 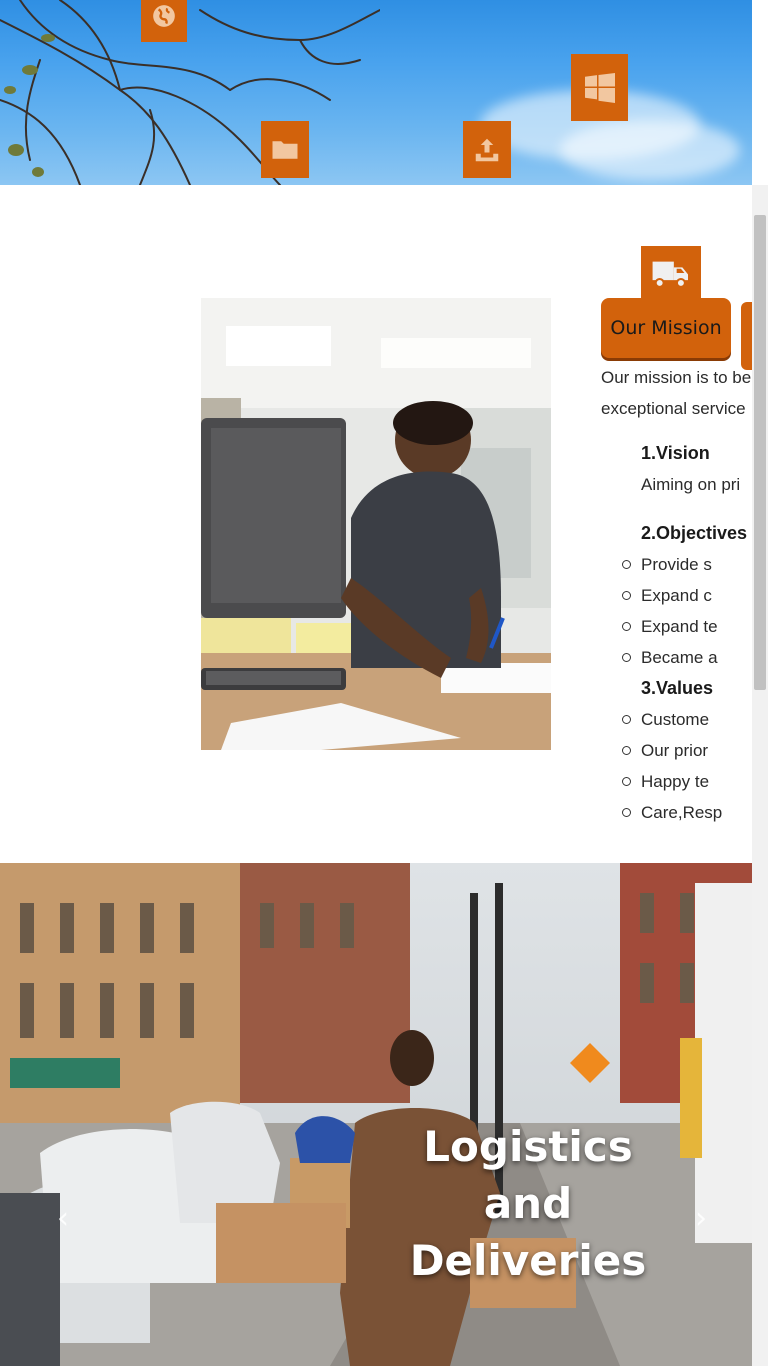 I want to click on truck-icon, so click(x=671, y=273).